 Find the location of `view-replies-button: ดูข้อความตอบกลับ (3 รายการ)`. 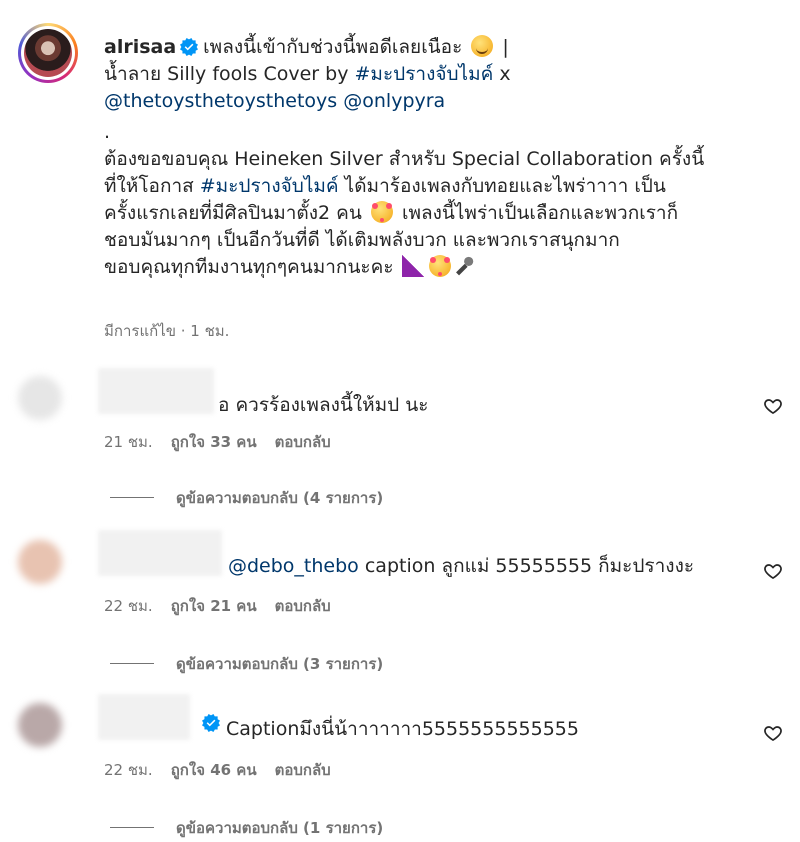

view-replies-button: ดูข้อความตอบกลับ (3 รายการ) is located at coordinates (246, 664).